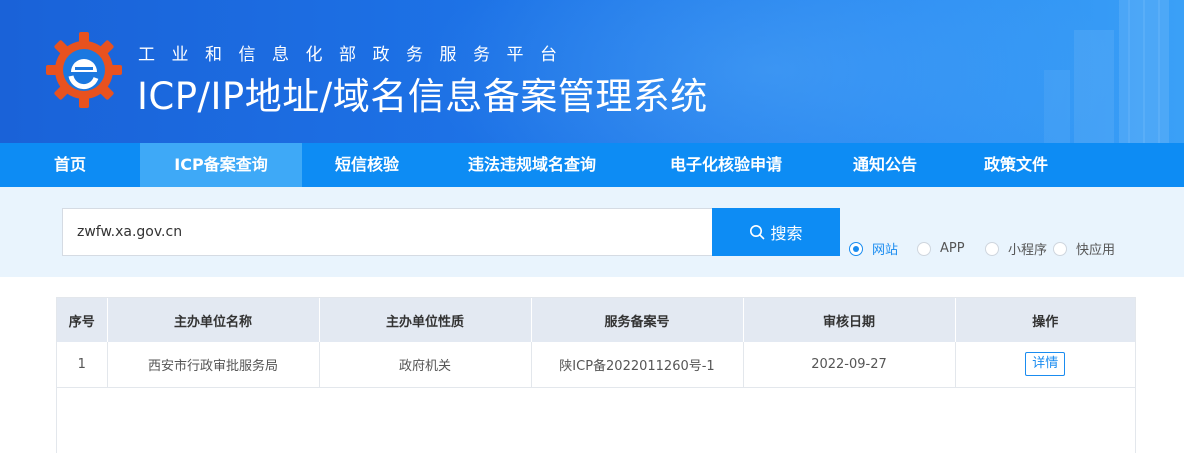 The height and width of the screenshot is (453, 1184). What do you see at coordinates (532, 165) in the screenshot?
I see `nav-item-illegal-domain: 违法违规域名查询` at bounding box center [532, 165].